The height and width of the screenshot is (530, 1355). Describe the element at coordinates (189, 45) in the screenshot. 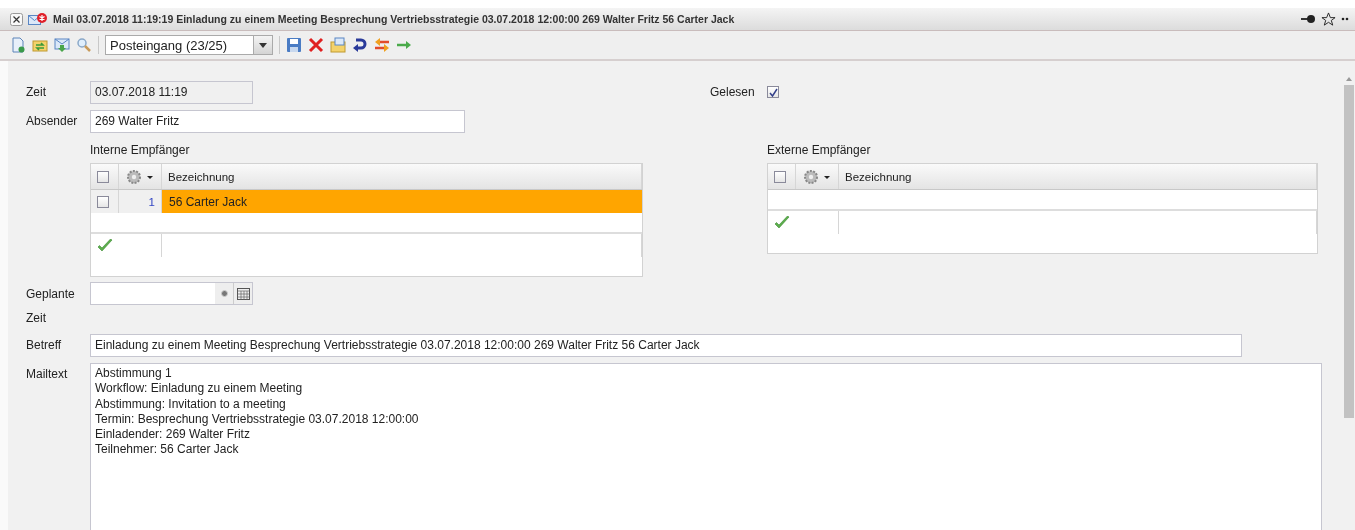

I see `folder-dropdown: Posteingang (23/25)` at that location.